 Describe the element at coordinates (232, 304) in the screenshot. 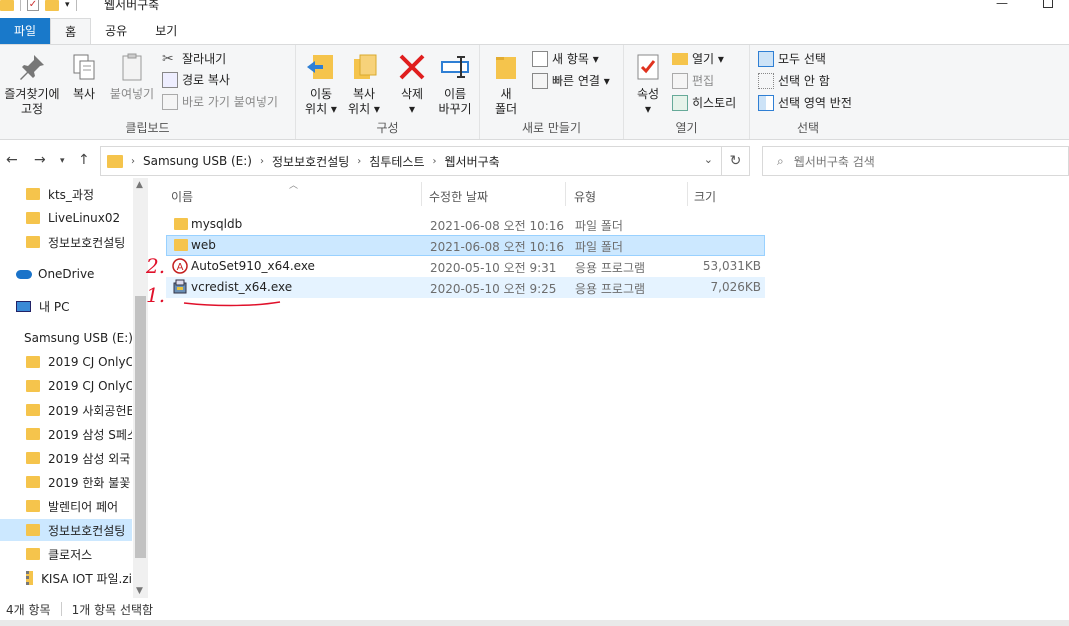

I see `annotation-underline` at that location.